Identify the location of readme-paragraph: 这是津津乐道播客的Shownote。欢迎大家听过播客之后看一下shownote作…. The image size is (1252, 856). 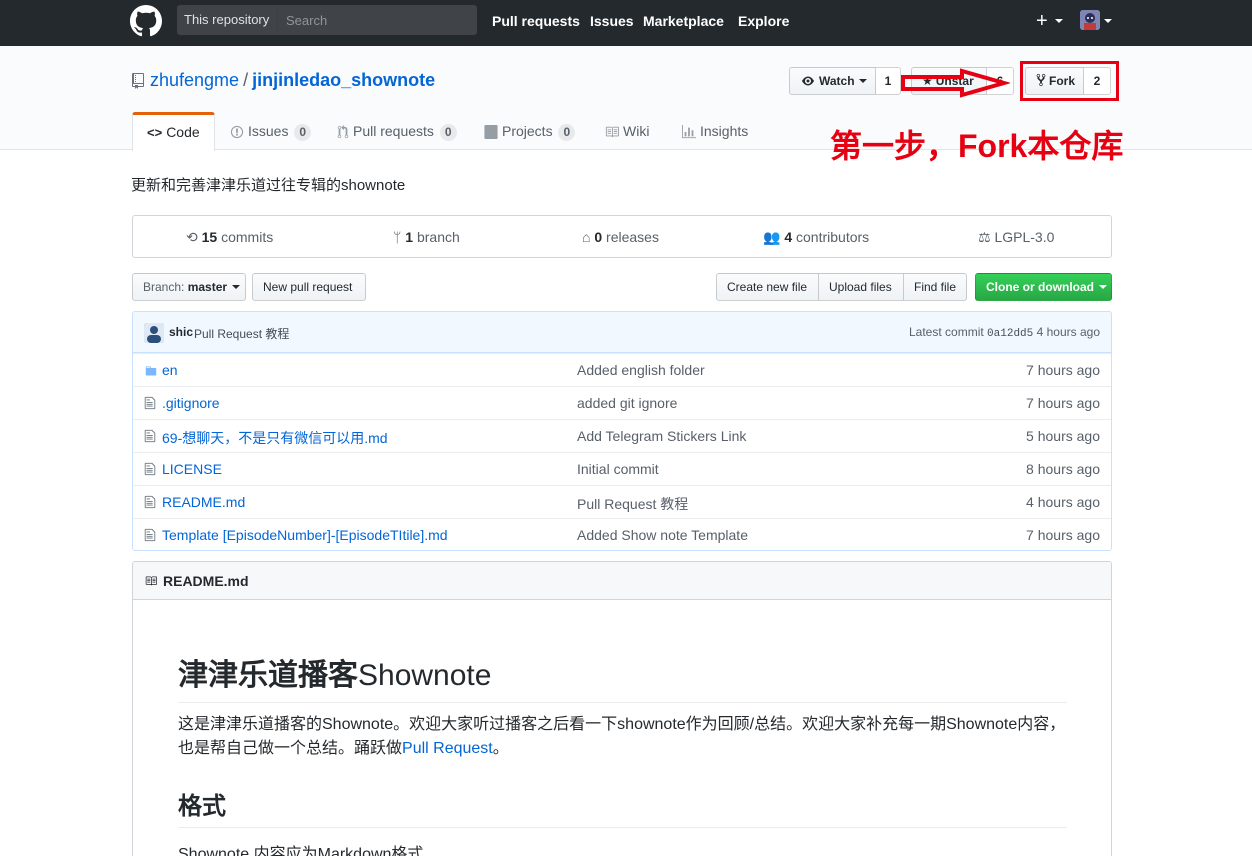
(622, 737).